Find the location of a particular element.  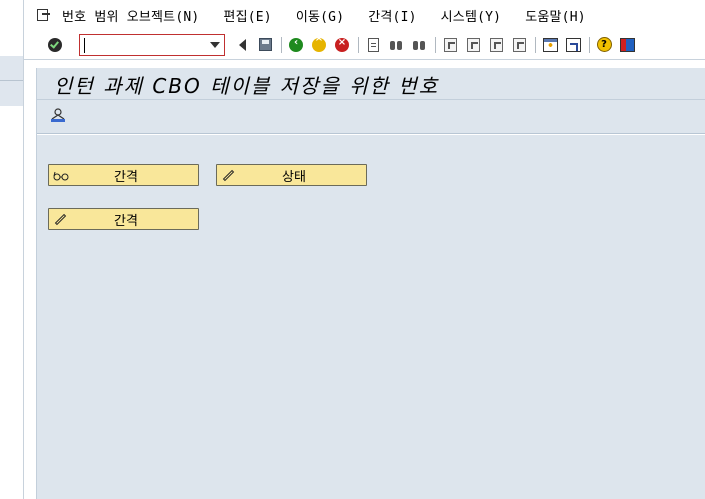

find-next-button is located at coordinates (419, 45).